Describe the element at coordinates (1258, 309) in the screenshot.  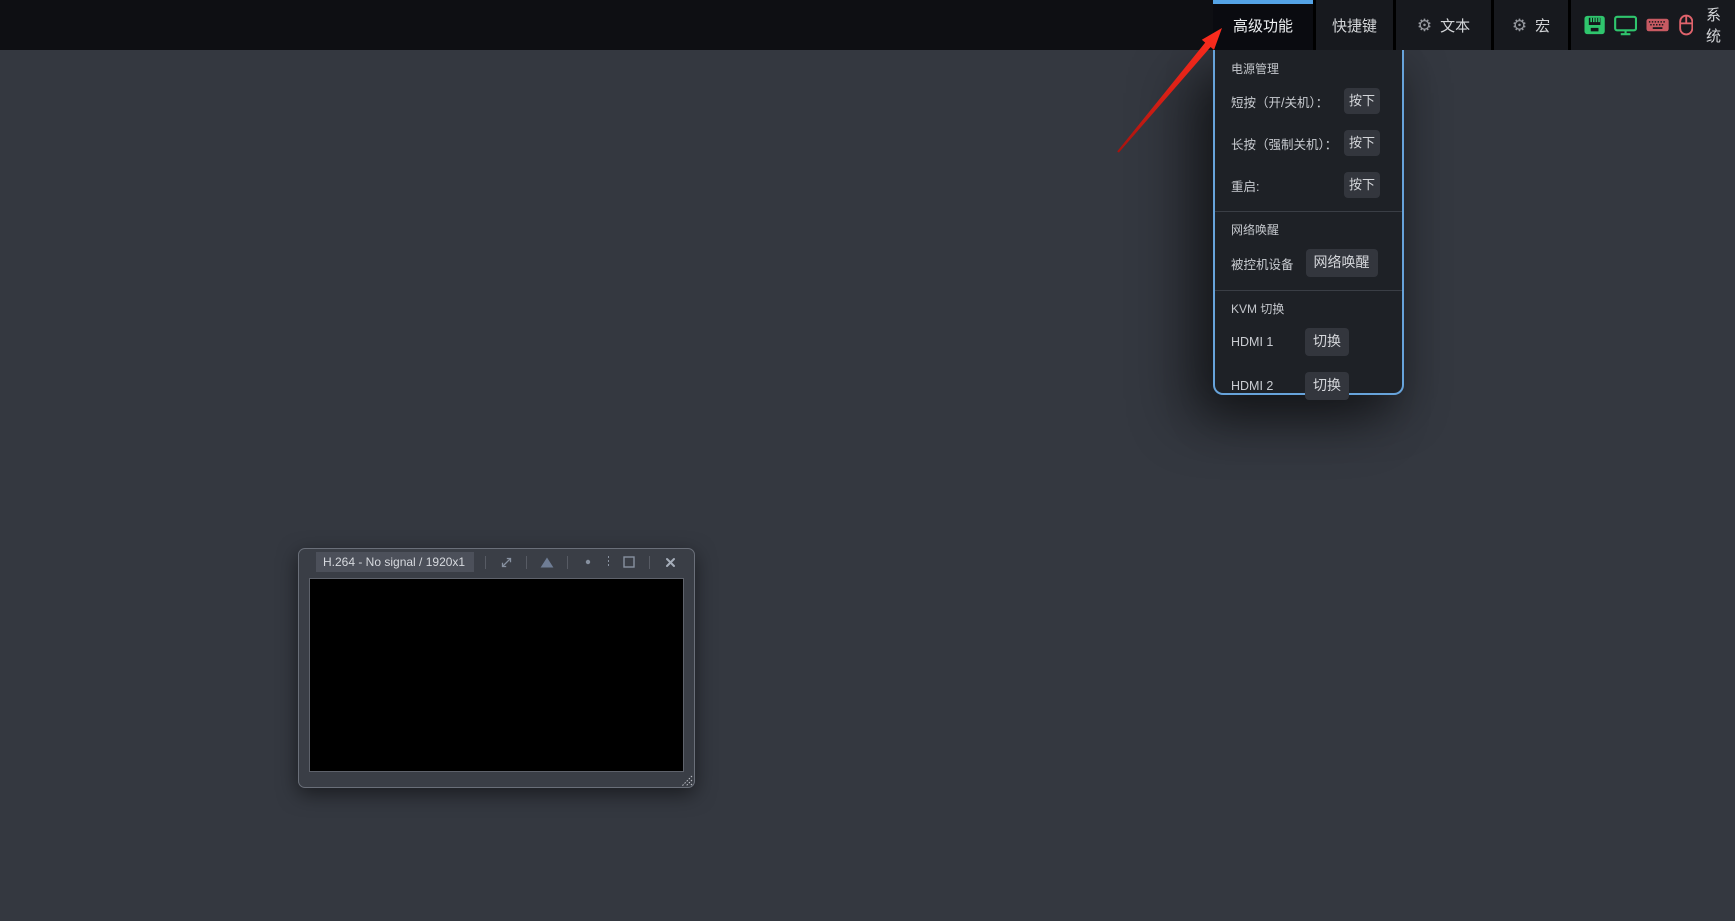
I see `section-title: KVM 切换` at that location.